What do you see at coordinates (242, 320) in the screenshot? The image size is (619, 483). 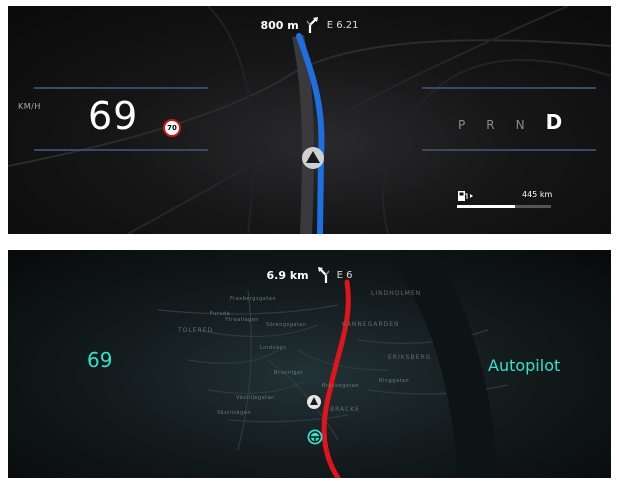 I see `map-label: Ytraallagen` at bounding box center [242, 320].